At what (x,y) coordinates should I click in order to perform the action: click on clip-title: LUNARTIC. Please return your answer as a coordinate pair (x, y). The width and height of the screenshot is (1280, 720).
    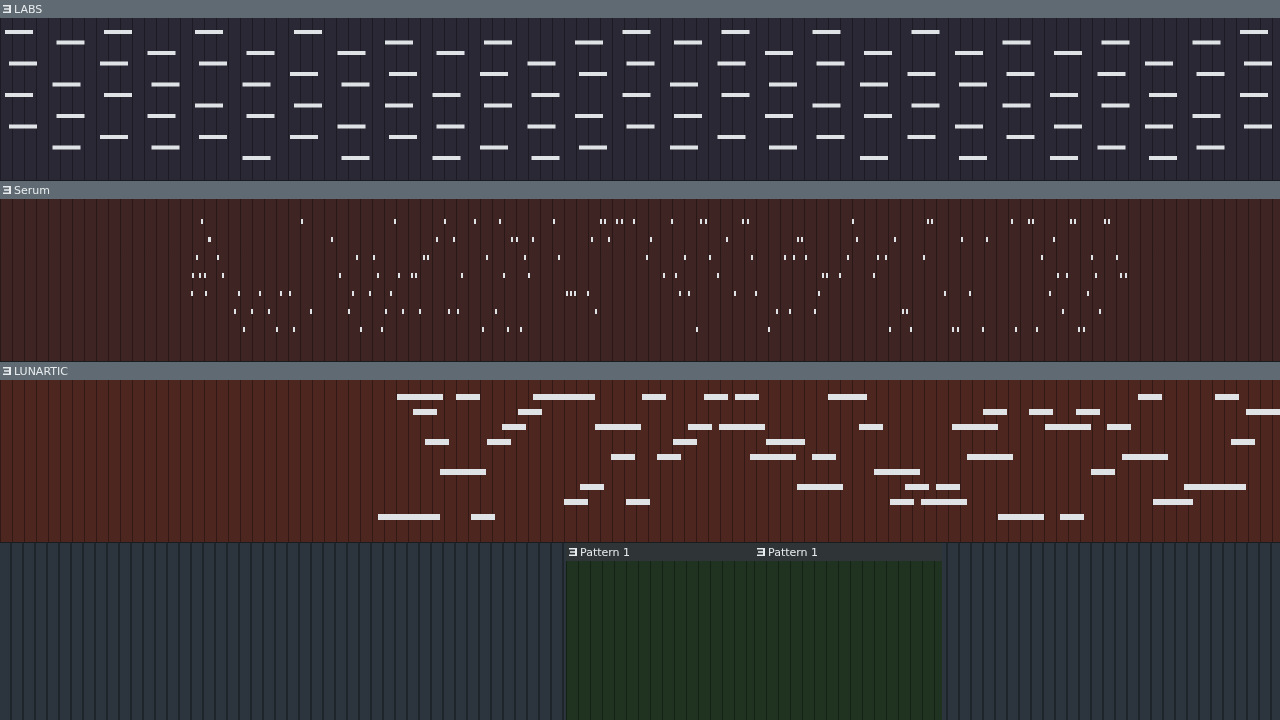
    Looking at the image, I should click on (41, 371).